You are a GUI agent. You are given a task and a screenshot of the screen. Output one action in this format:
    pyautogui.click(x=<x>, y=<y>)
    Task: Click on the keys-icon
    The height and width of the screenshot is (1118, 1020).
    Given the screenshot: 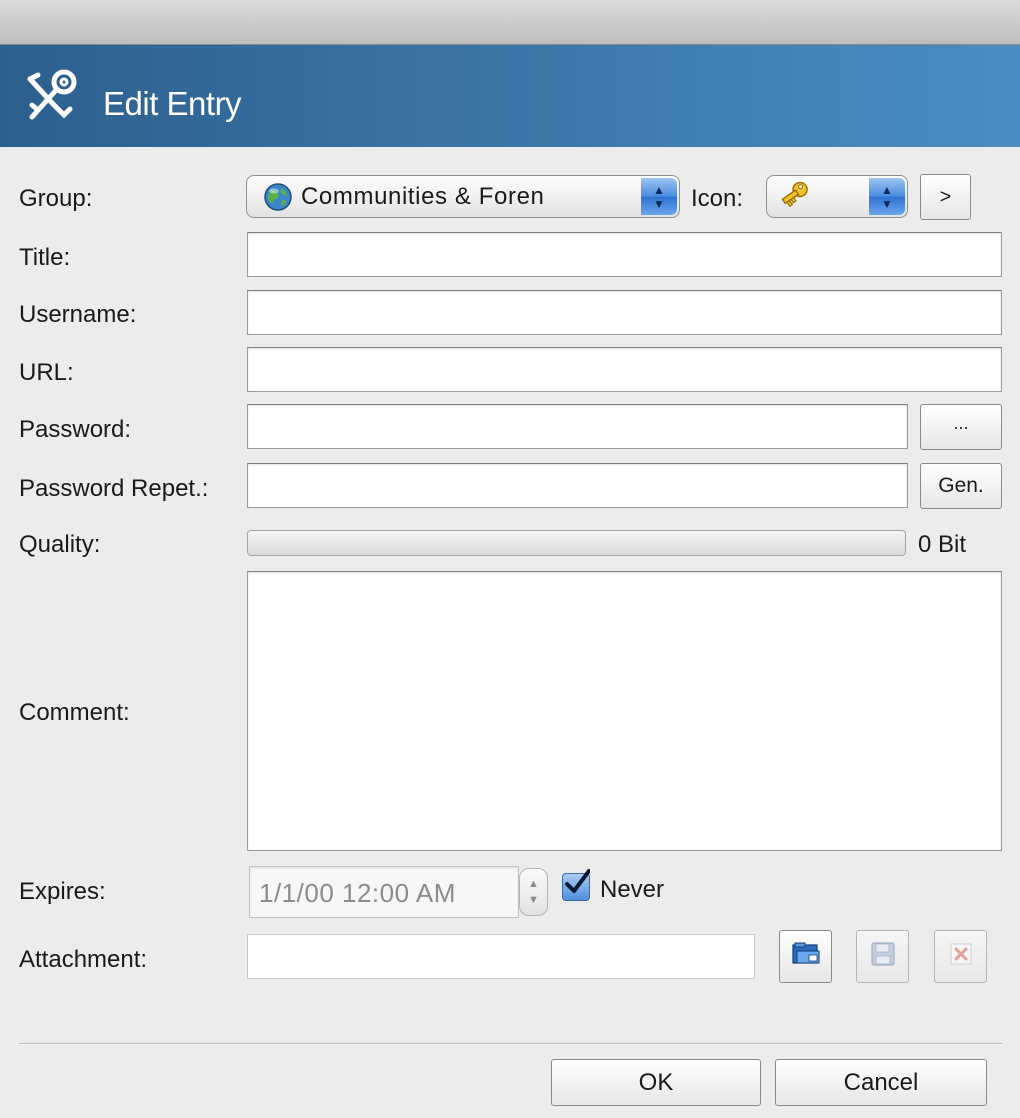 What is the action you would take?
    pyautogui.click(x=52, y=97)
    